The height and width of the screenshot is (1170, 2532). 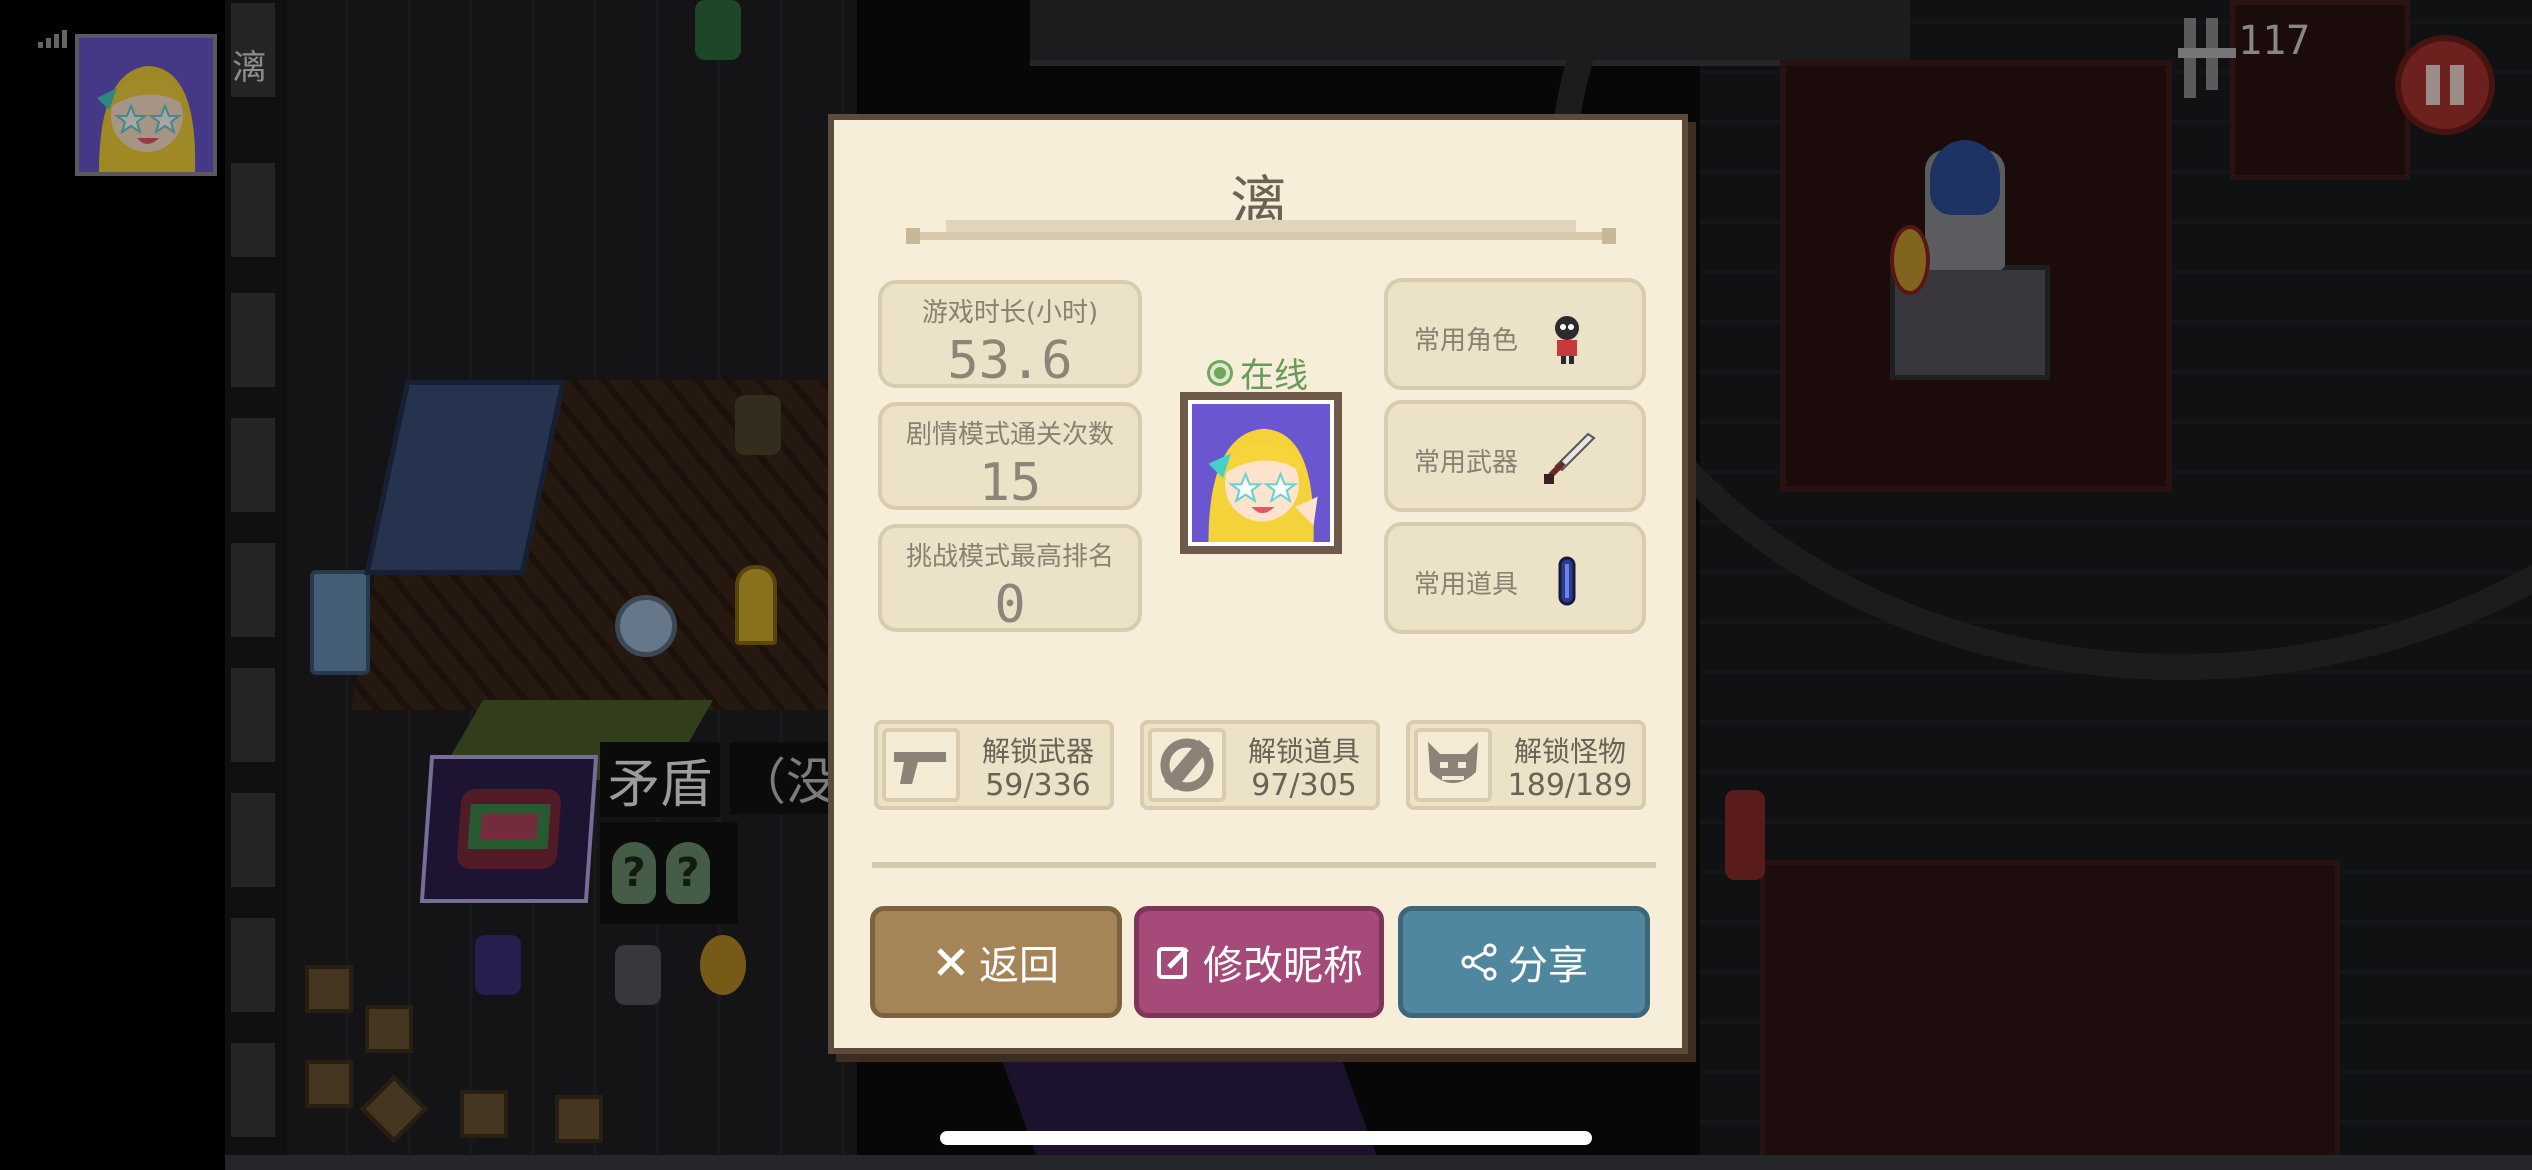 I want to click on unlock-monsters: 解锁怪物 189/189, so click(x=1526, y=765).